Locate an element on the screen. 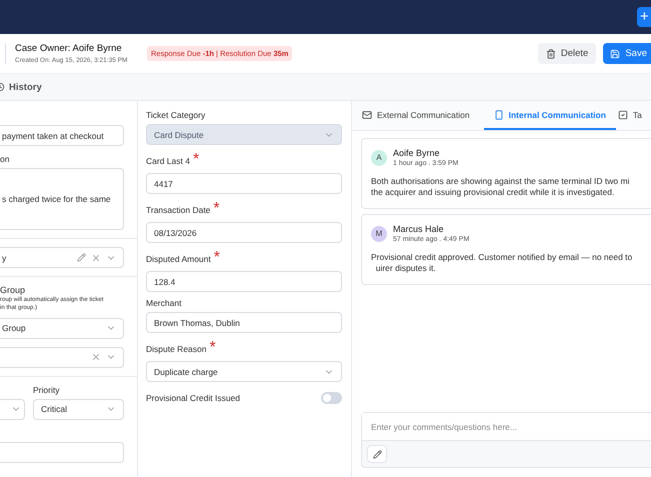 This screenshot has height=477, width=651. tab: Internal Communication is located at coordinates (550, 115).